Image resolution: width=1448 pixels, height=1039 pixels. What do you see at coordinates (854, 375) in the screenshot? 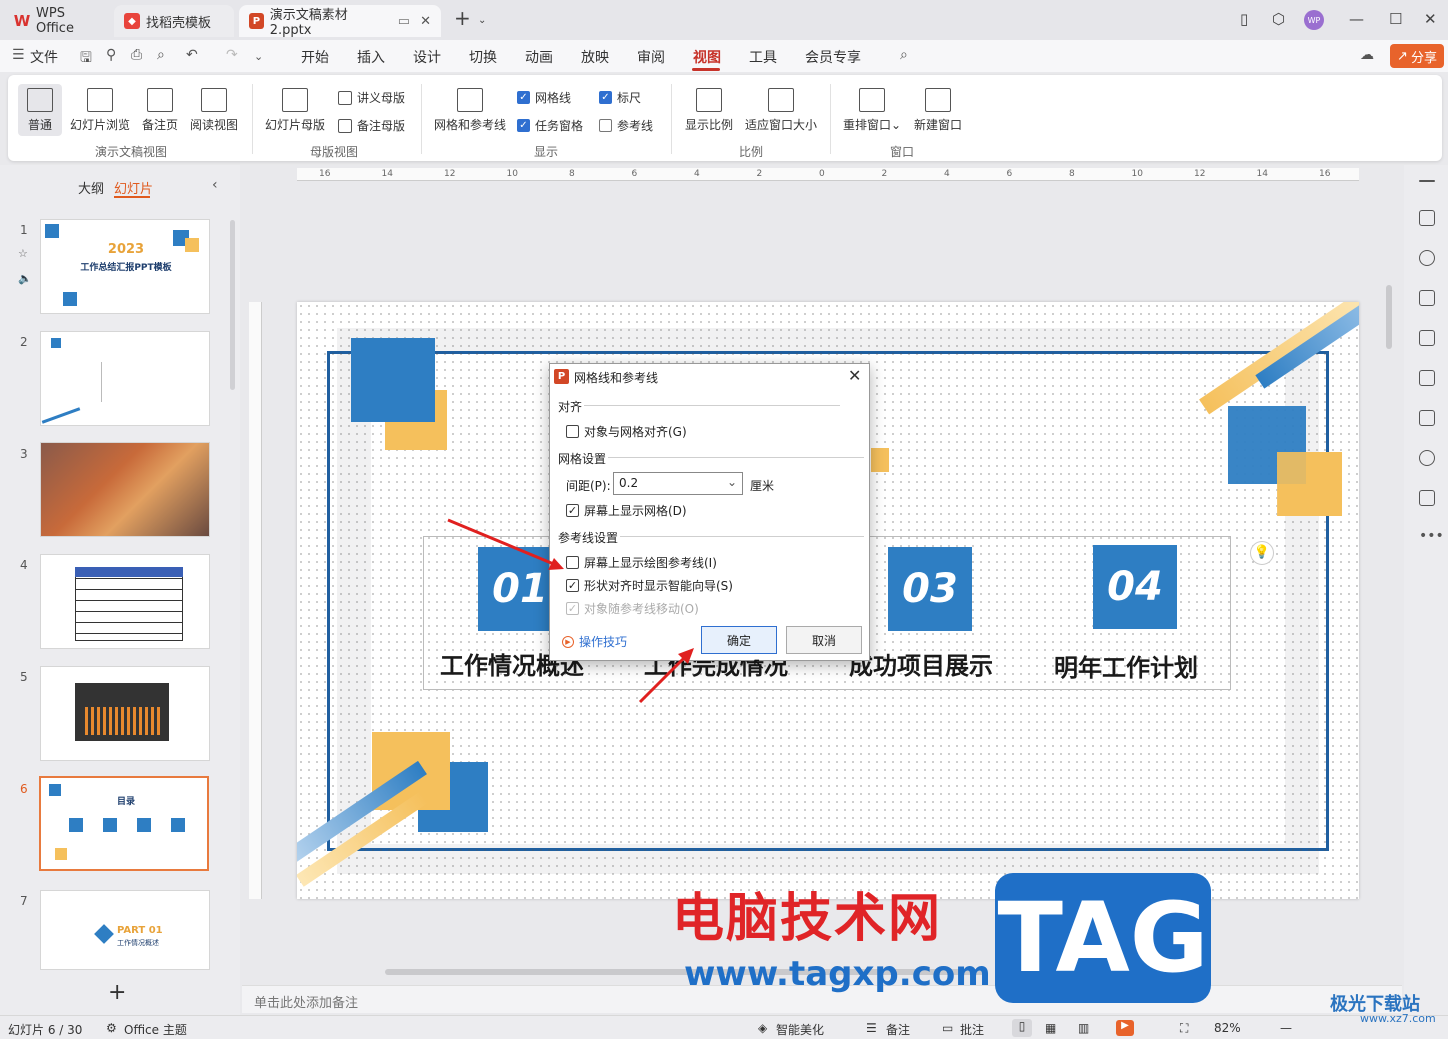
I see `close-icon: ✕` at bounding box center [854, 375].